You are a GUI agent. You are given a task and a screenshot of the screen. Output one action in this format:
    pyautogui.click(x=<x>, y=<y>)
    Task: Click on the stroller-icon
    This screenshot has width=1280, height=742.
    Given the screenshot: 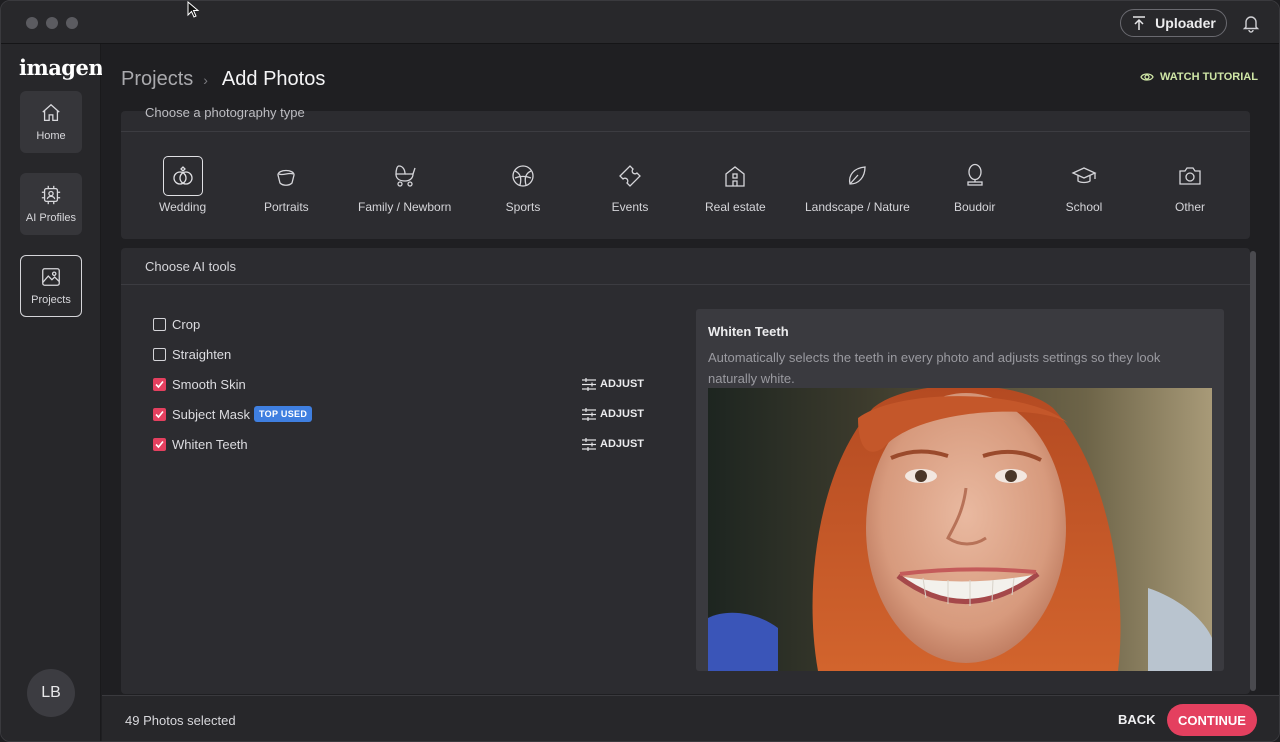 What is the action you would take?
    pyautogui.click(x=405, y=176)
    